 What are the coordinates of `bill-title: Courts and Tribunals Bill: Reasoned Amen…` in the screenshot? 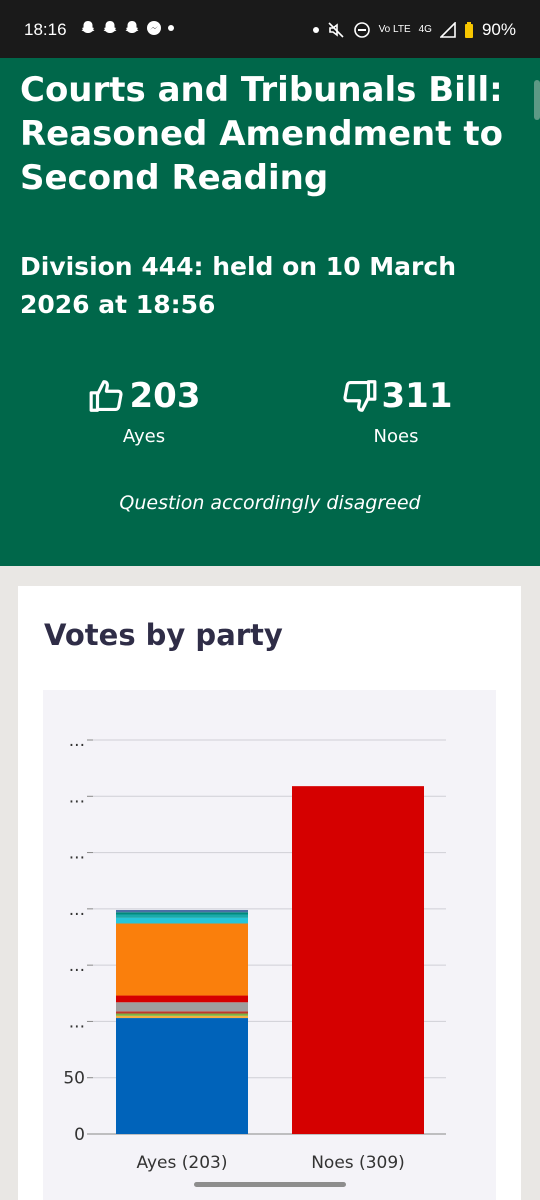 It's located at (261, 134).